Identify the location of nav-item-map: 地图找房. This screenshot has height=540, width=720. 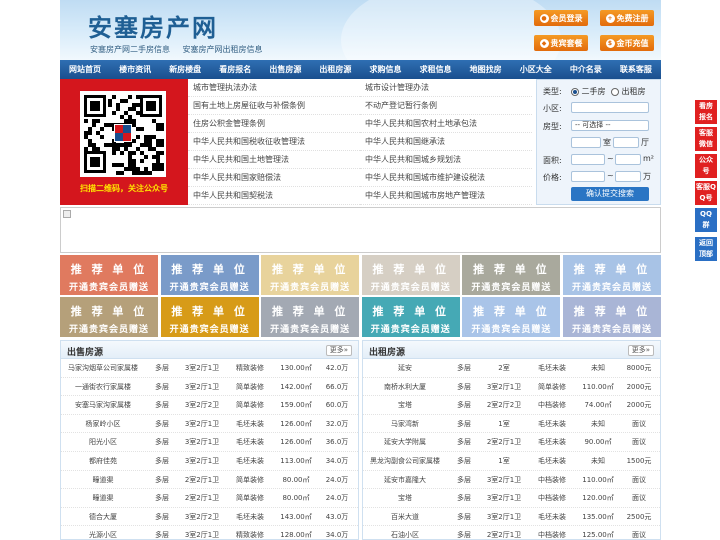
(486, 69).